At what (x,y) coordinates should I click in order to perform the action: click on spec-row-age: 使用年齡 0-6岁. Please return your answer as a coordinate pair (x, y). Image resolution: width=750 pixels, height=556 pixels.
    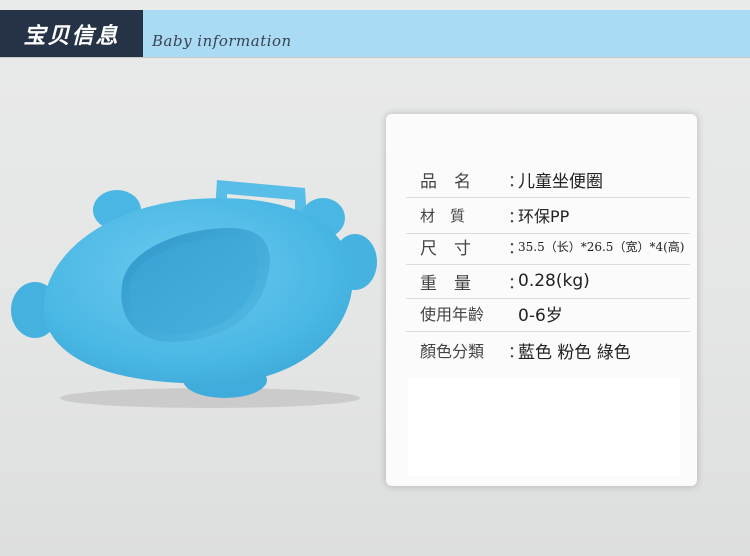
    Looking at the image, I should click on (555, 313).